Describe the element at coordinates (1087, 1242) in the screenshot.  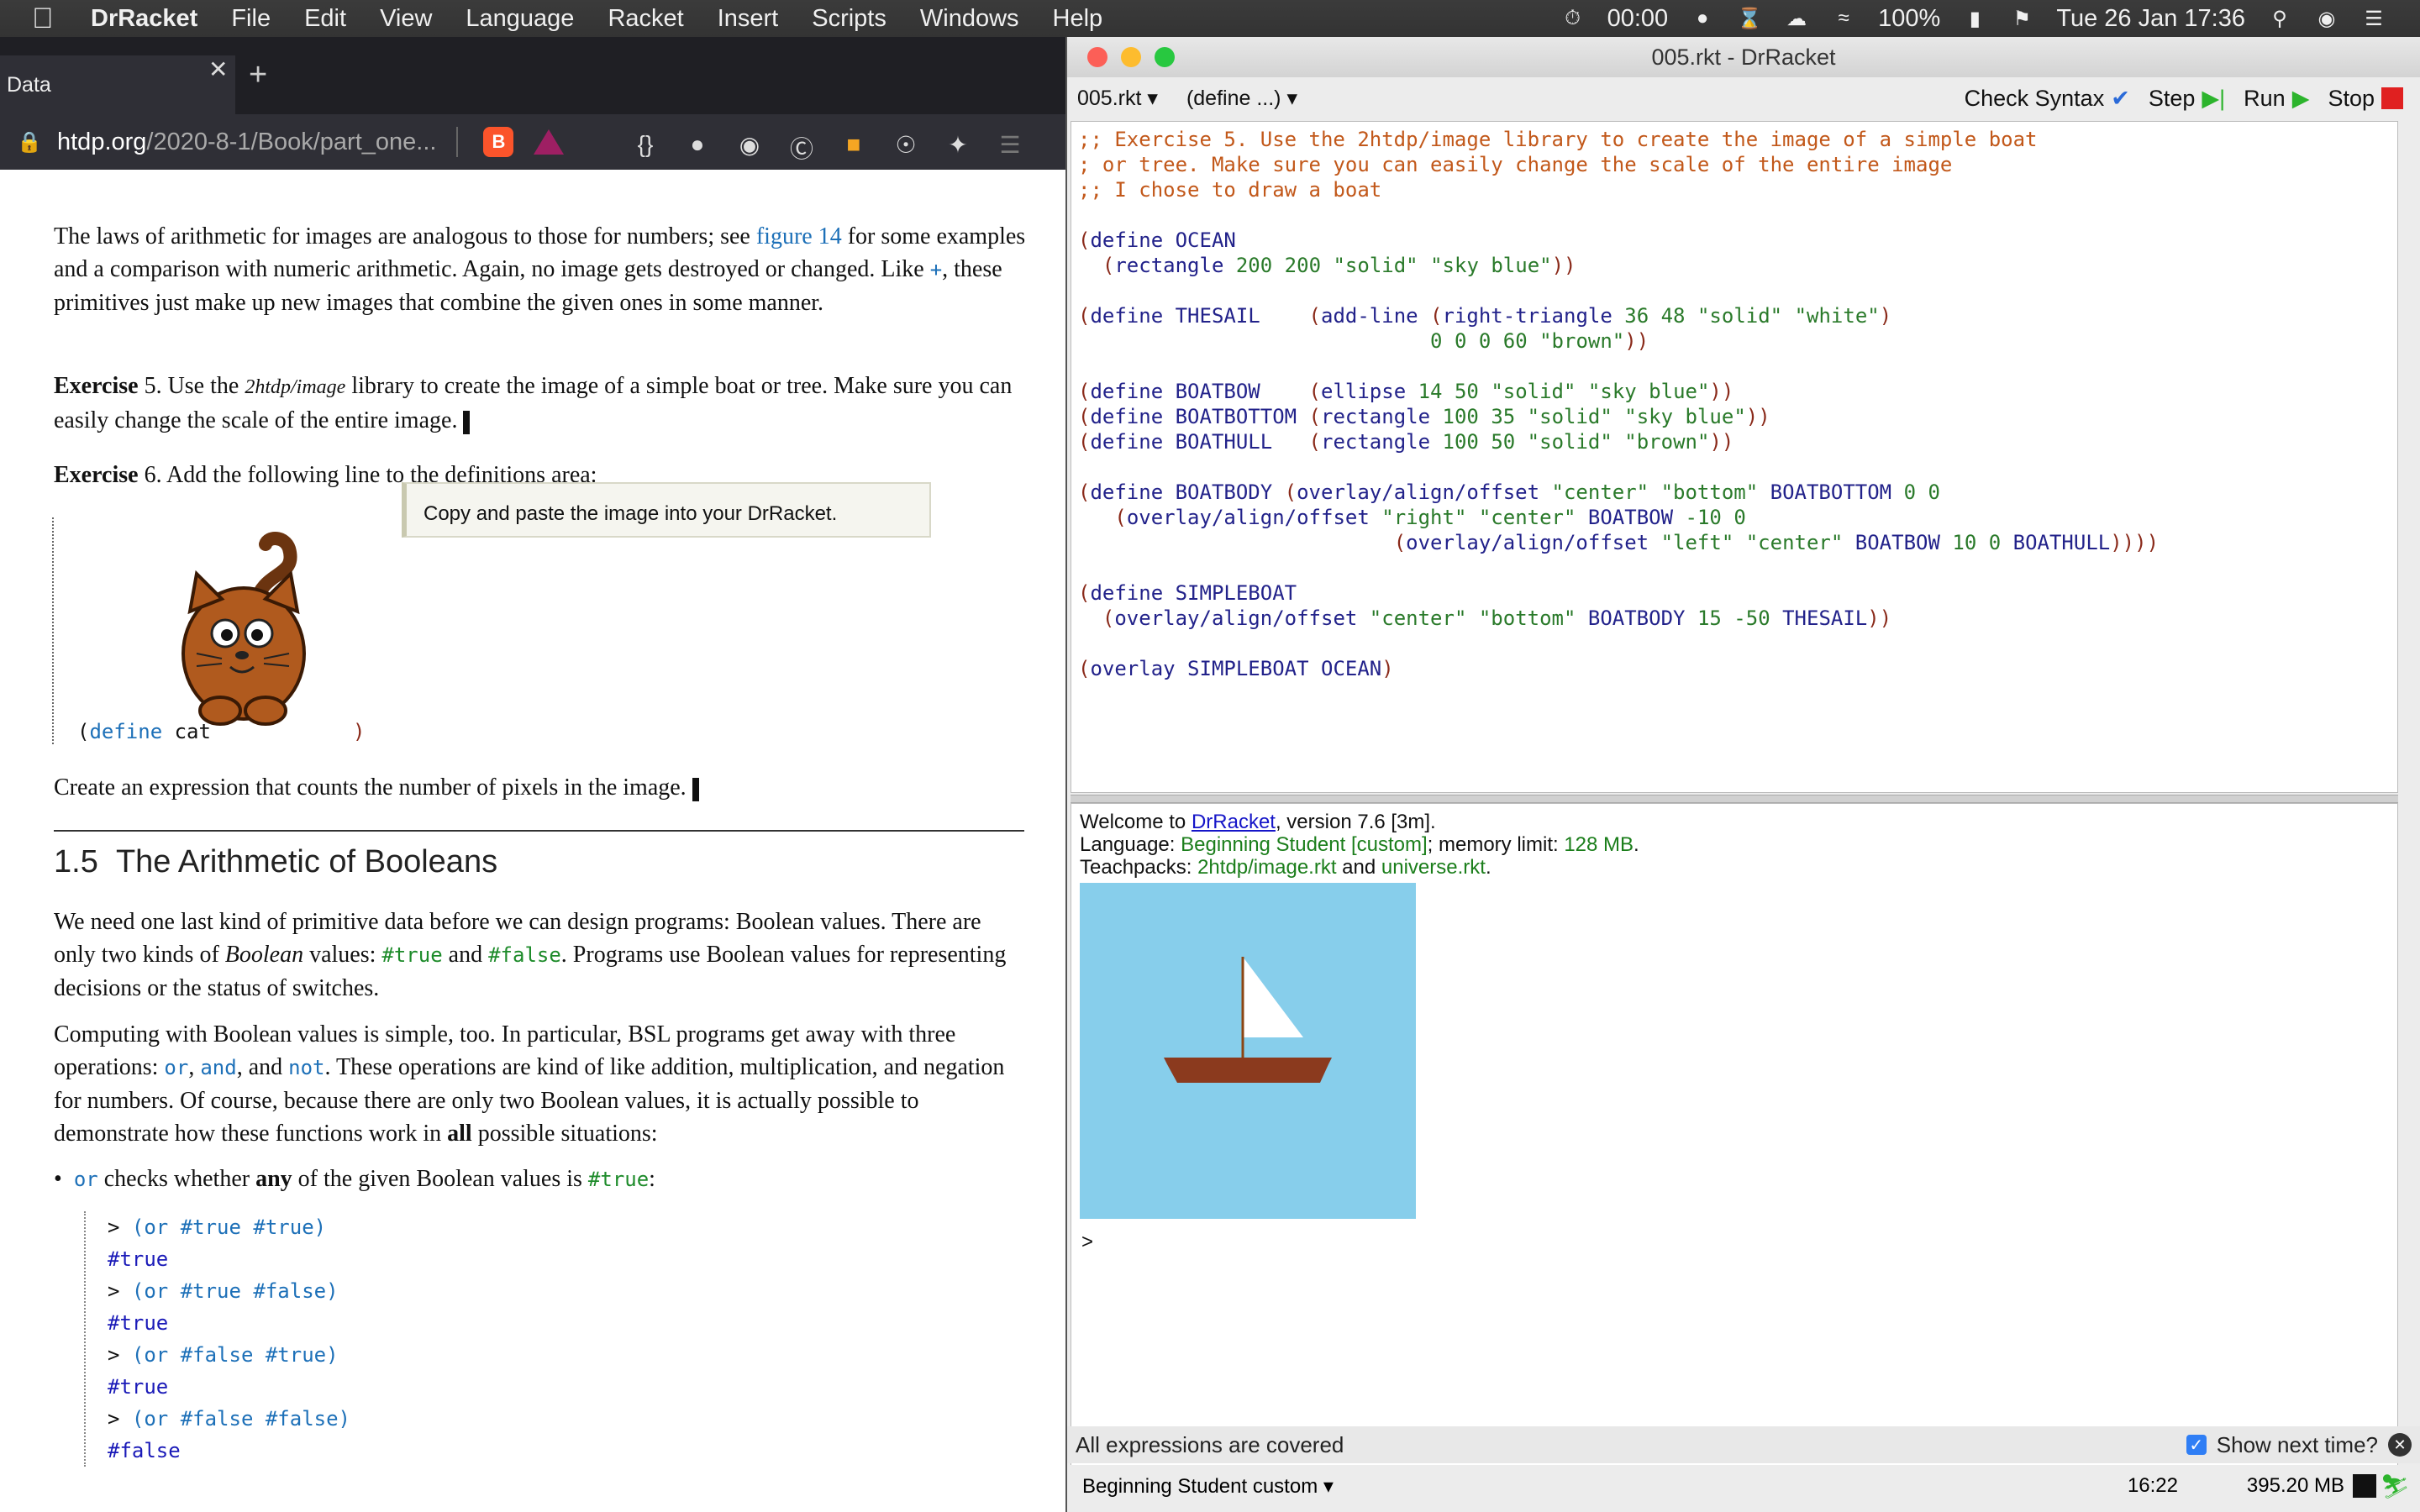
I see `repl-prompt: >` at that location.